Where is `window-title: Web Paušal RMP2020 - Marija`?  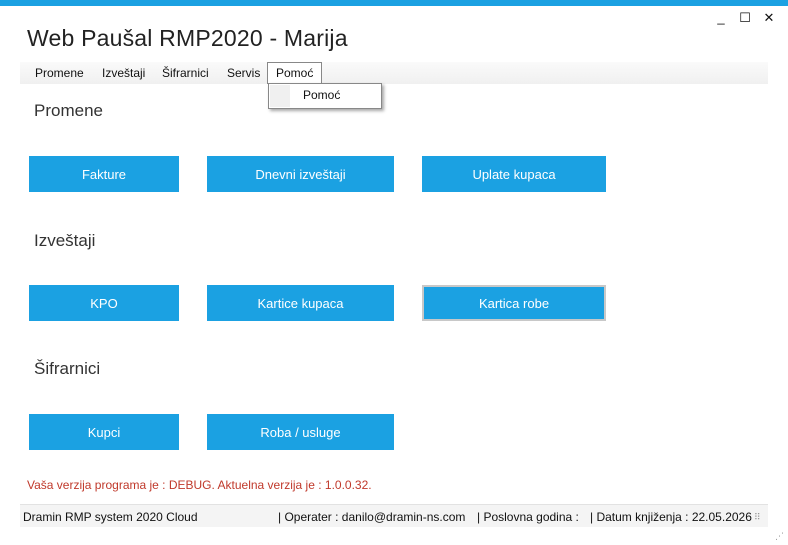
window-title: Web Paušal RMP2020 - Marija is located at coordinates (187, 38).